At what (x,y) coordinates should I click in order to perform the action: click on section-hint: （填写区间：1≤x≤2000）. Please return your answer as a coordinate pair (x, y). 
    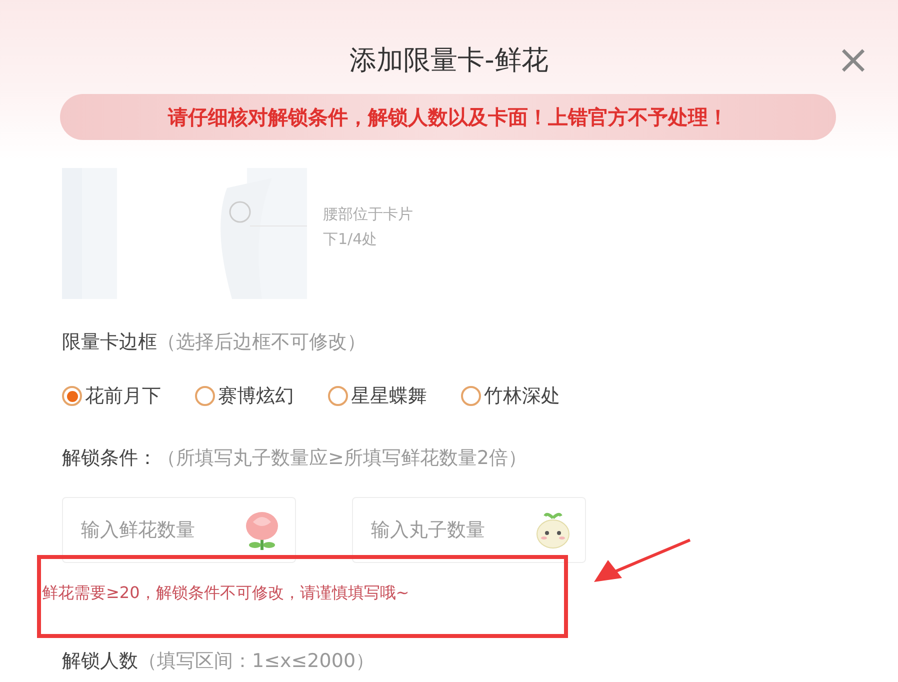
    Looking at the image, I should click on (256, 661).